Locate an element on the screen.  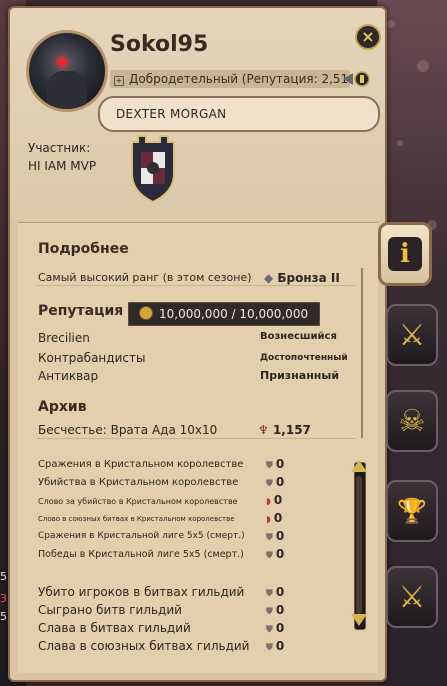
edge-number: 3 is located at coordinates (3, 598).